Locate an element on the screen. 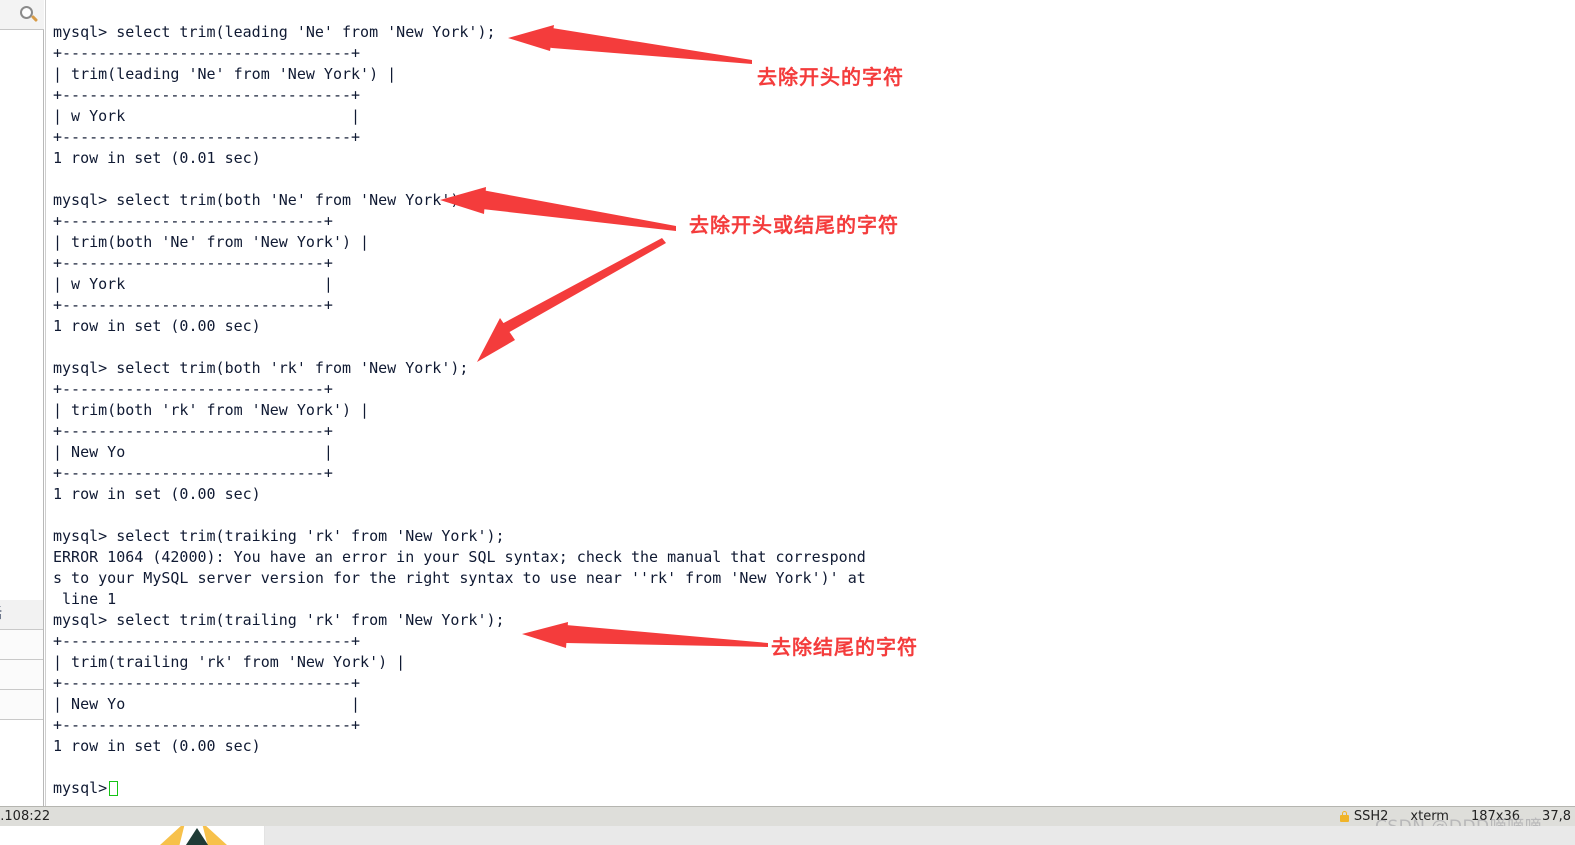 The height and width of the screenshot is (845, 1575). taskbar-app-tile is located at coordinates (132, 835).